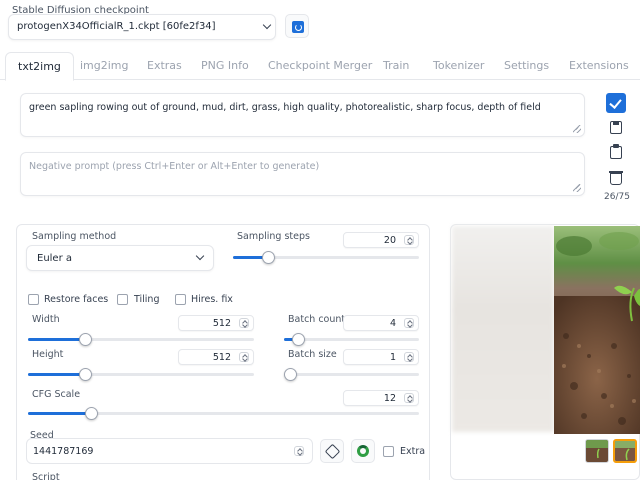 This screenshot has width=640, height=480. I want to click on tiling-label: Tiling, so click(147, 299).